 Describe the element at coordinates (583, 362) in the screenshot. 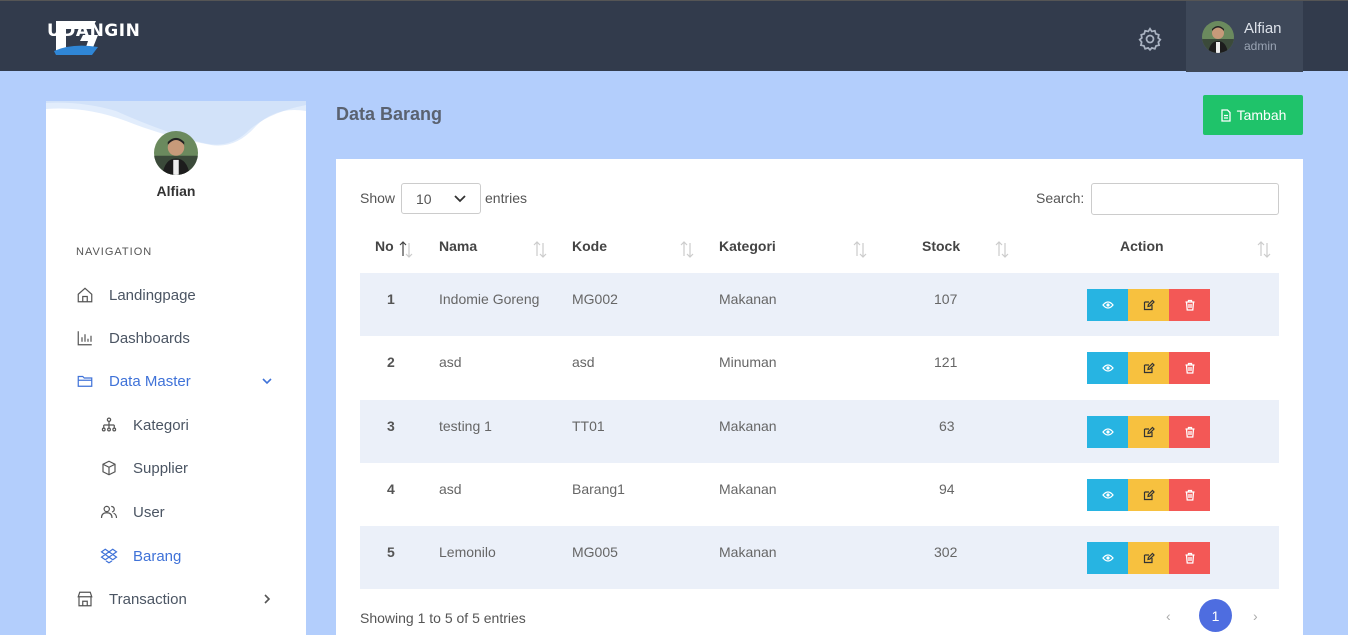

I see `cell-kode: asd` at that location.